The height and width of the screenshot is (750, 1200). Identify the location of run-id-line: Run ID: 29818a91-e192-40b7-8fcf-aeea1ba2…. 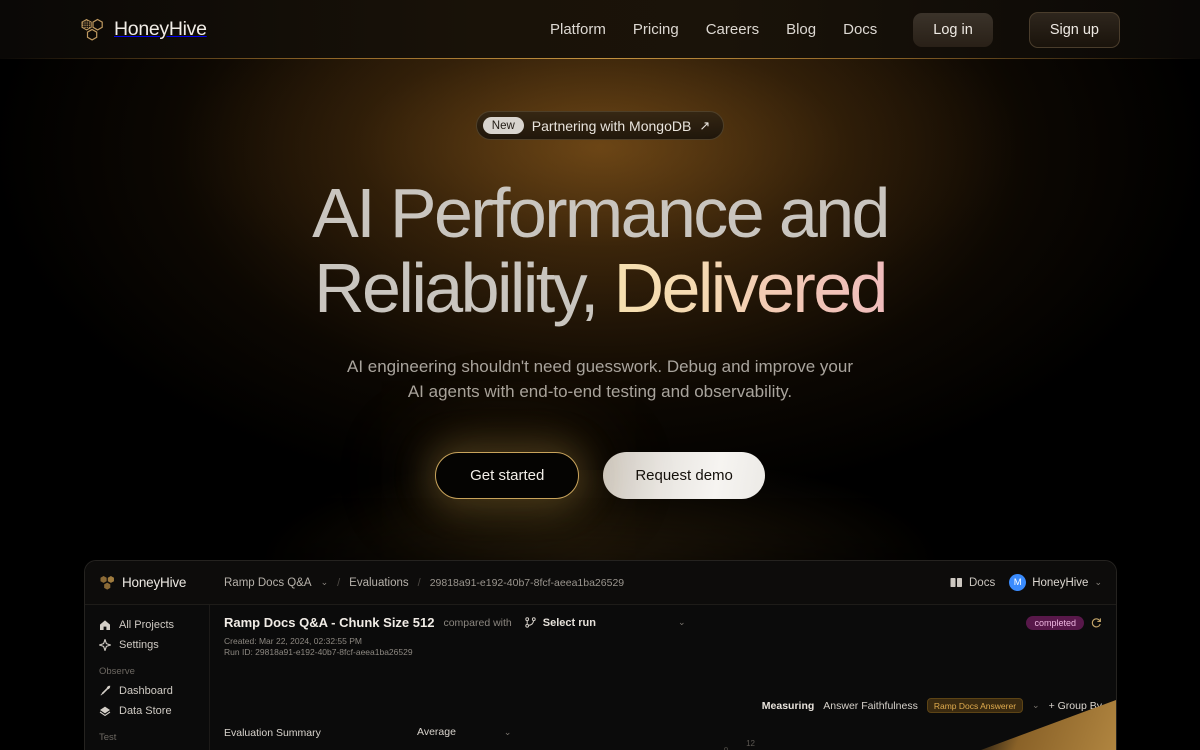
(318, 652).